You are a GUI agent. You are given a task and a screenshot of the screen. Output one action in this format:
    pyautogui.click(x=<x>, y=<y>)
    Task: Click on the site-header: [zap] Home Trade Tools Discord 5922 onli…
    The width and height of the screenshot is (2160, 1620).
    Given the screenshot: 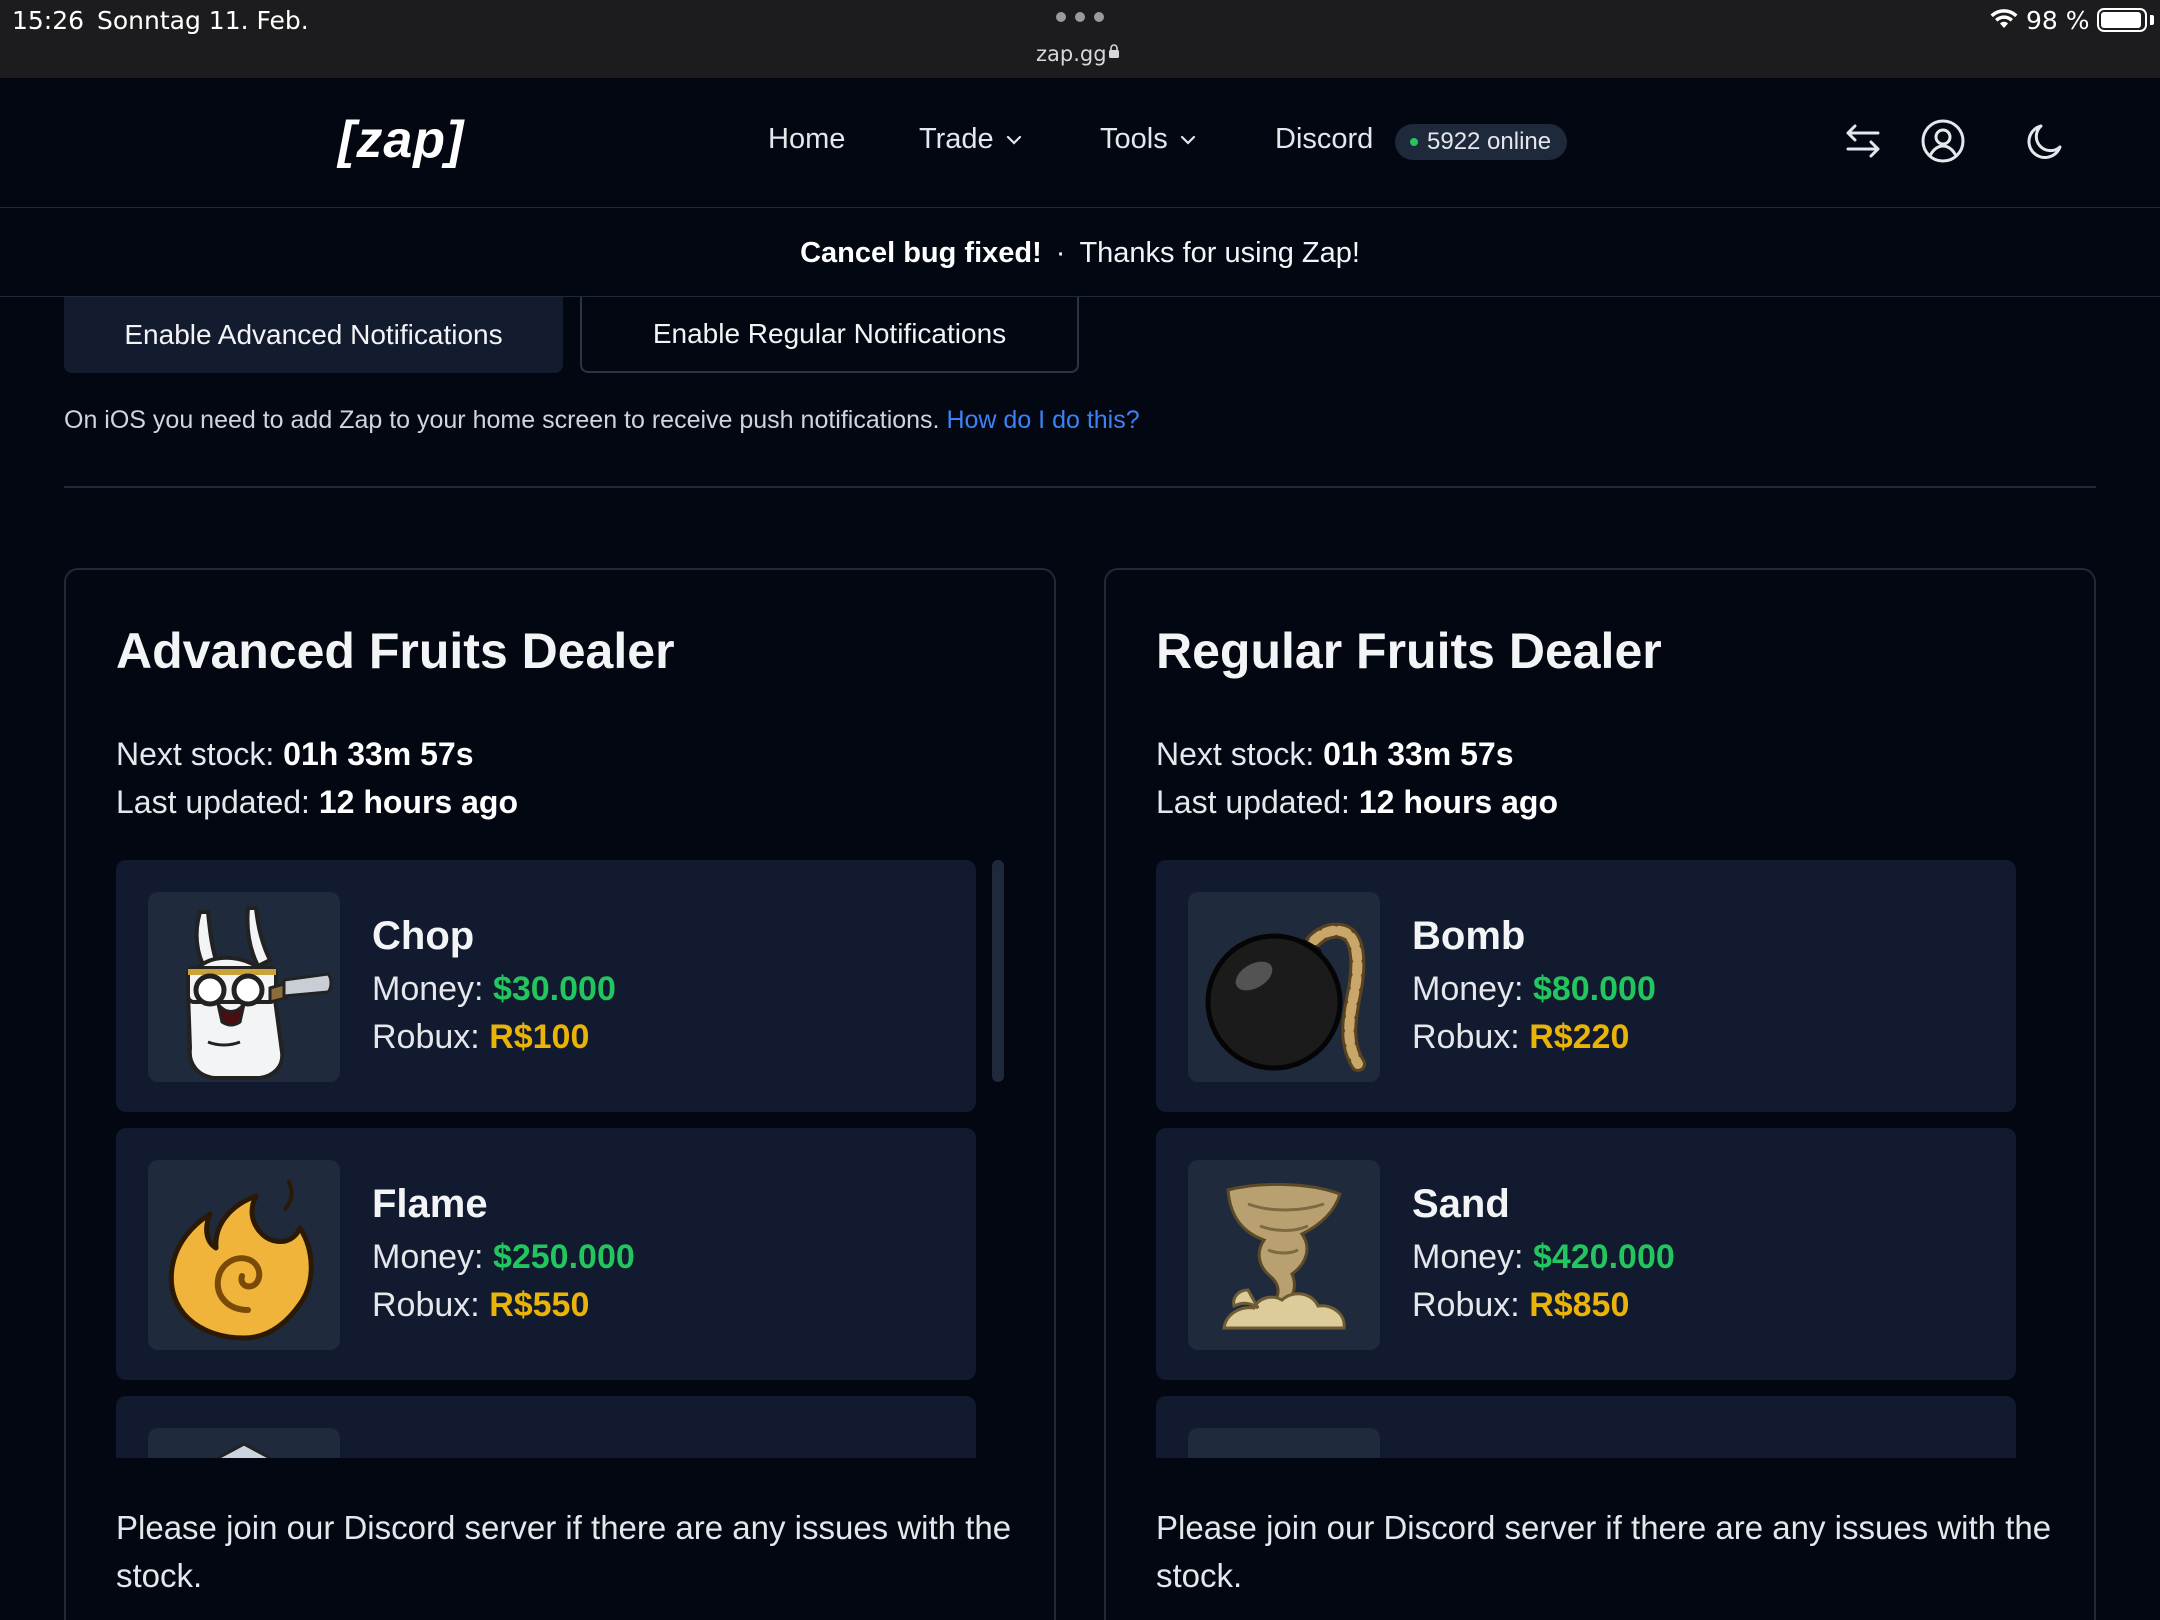 What is the action you would take?
    pyautogui.click(x=1080, y=143)
    